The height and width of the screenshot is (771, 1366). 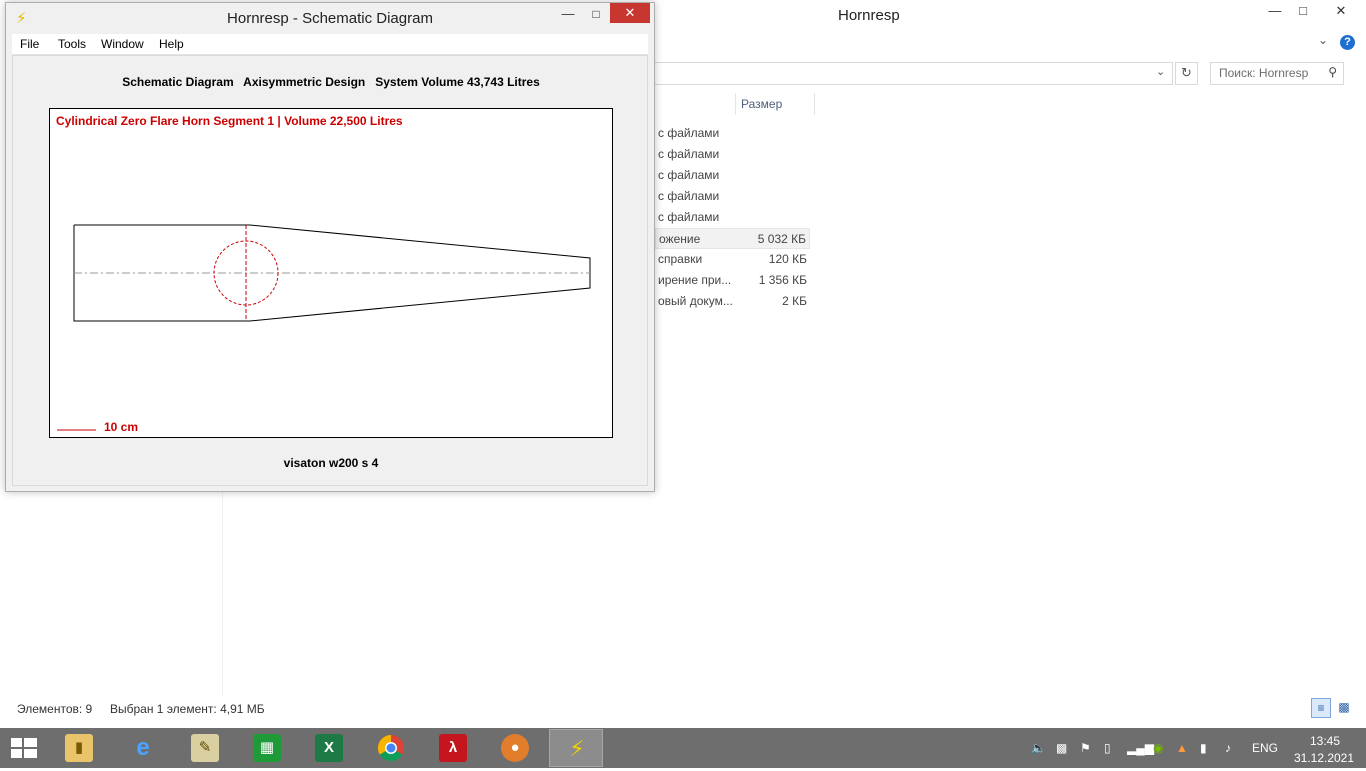 What do you see at coordinates (1323, 40) in the screenshot?
I see `ribbon-expand-chevron-icon: ⌄` at bounding box center [1323, 40].